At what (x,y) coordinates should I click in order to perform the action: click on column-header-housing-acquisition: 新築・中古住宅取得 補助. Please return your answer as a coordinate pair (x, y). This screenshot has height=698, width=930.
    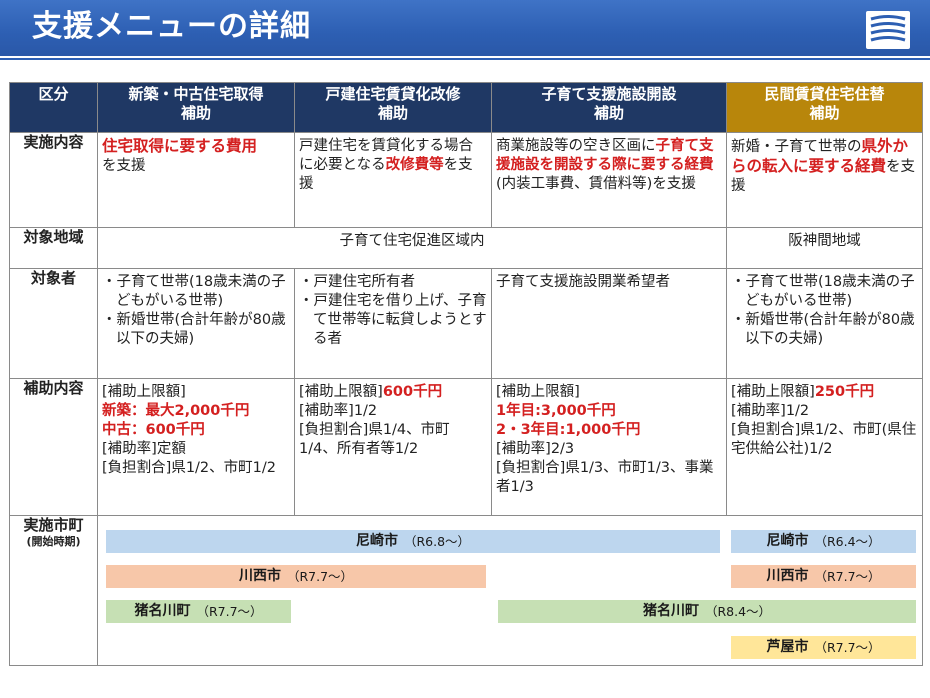
    Looking at the image, I should click on (196, 107).